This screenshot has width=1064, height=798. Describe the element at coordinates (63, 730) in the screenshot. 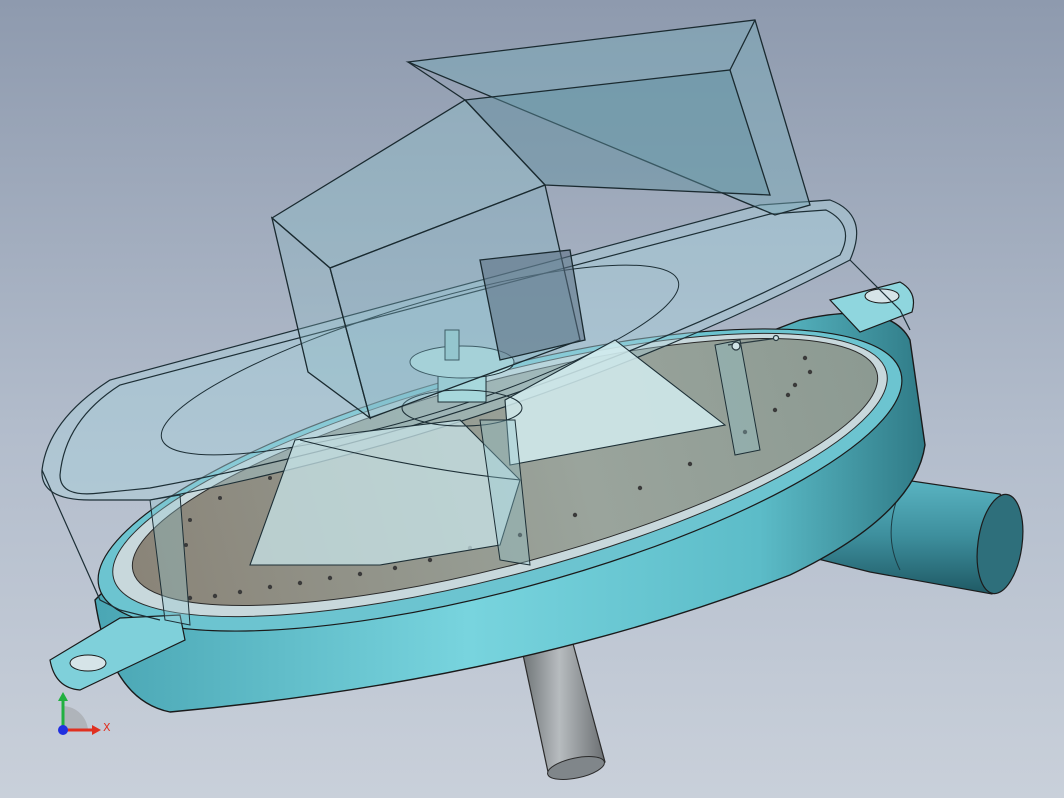

I see `z-axis-dot` at that location.